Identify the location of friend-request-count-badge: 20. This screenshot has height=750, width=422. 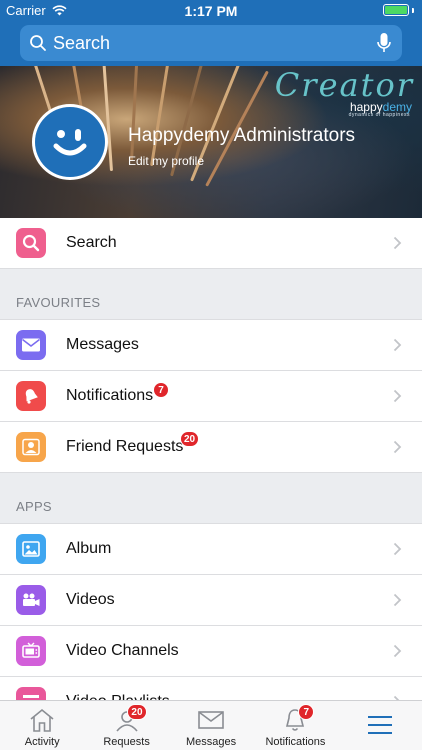
(190, 439).